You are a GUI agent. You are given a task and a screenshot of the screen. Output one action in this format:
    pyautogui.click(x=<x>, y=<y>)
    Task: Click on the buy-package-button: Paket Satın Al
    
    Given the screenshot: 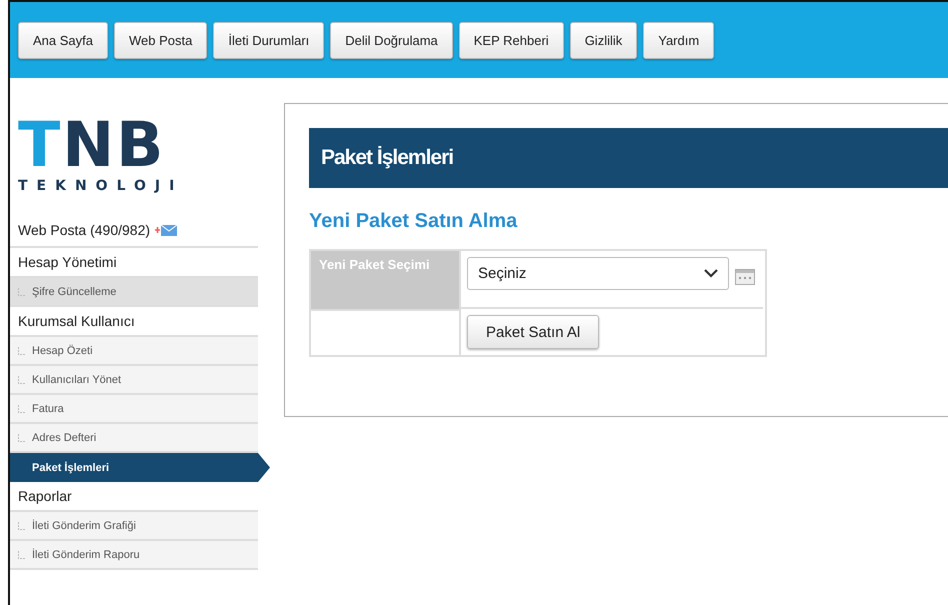 What is the action you would take?
    pyautogui.click(x=533, y=332)
    